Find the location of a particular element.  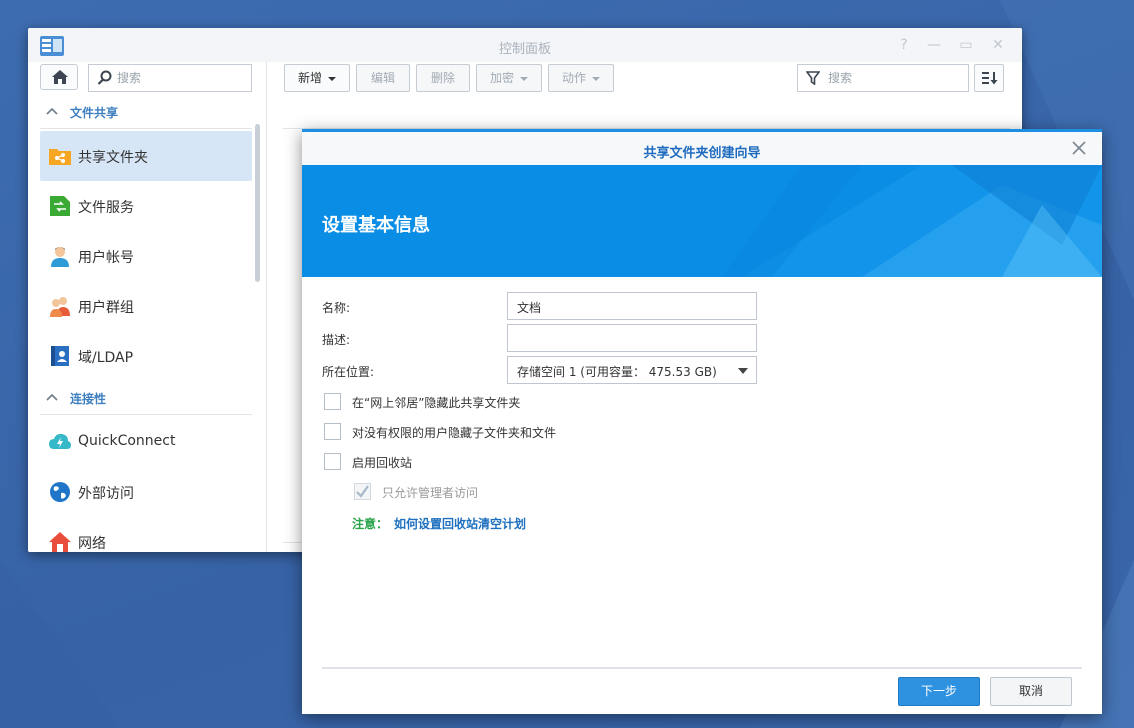

description-label: 描述: is located at coordinates (336, 340).